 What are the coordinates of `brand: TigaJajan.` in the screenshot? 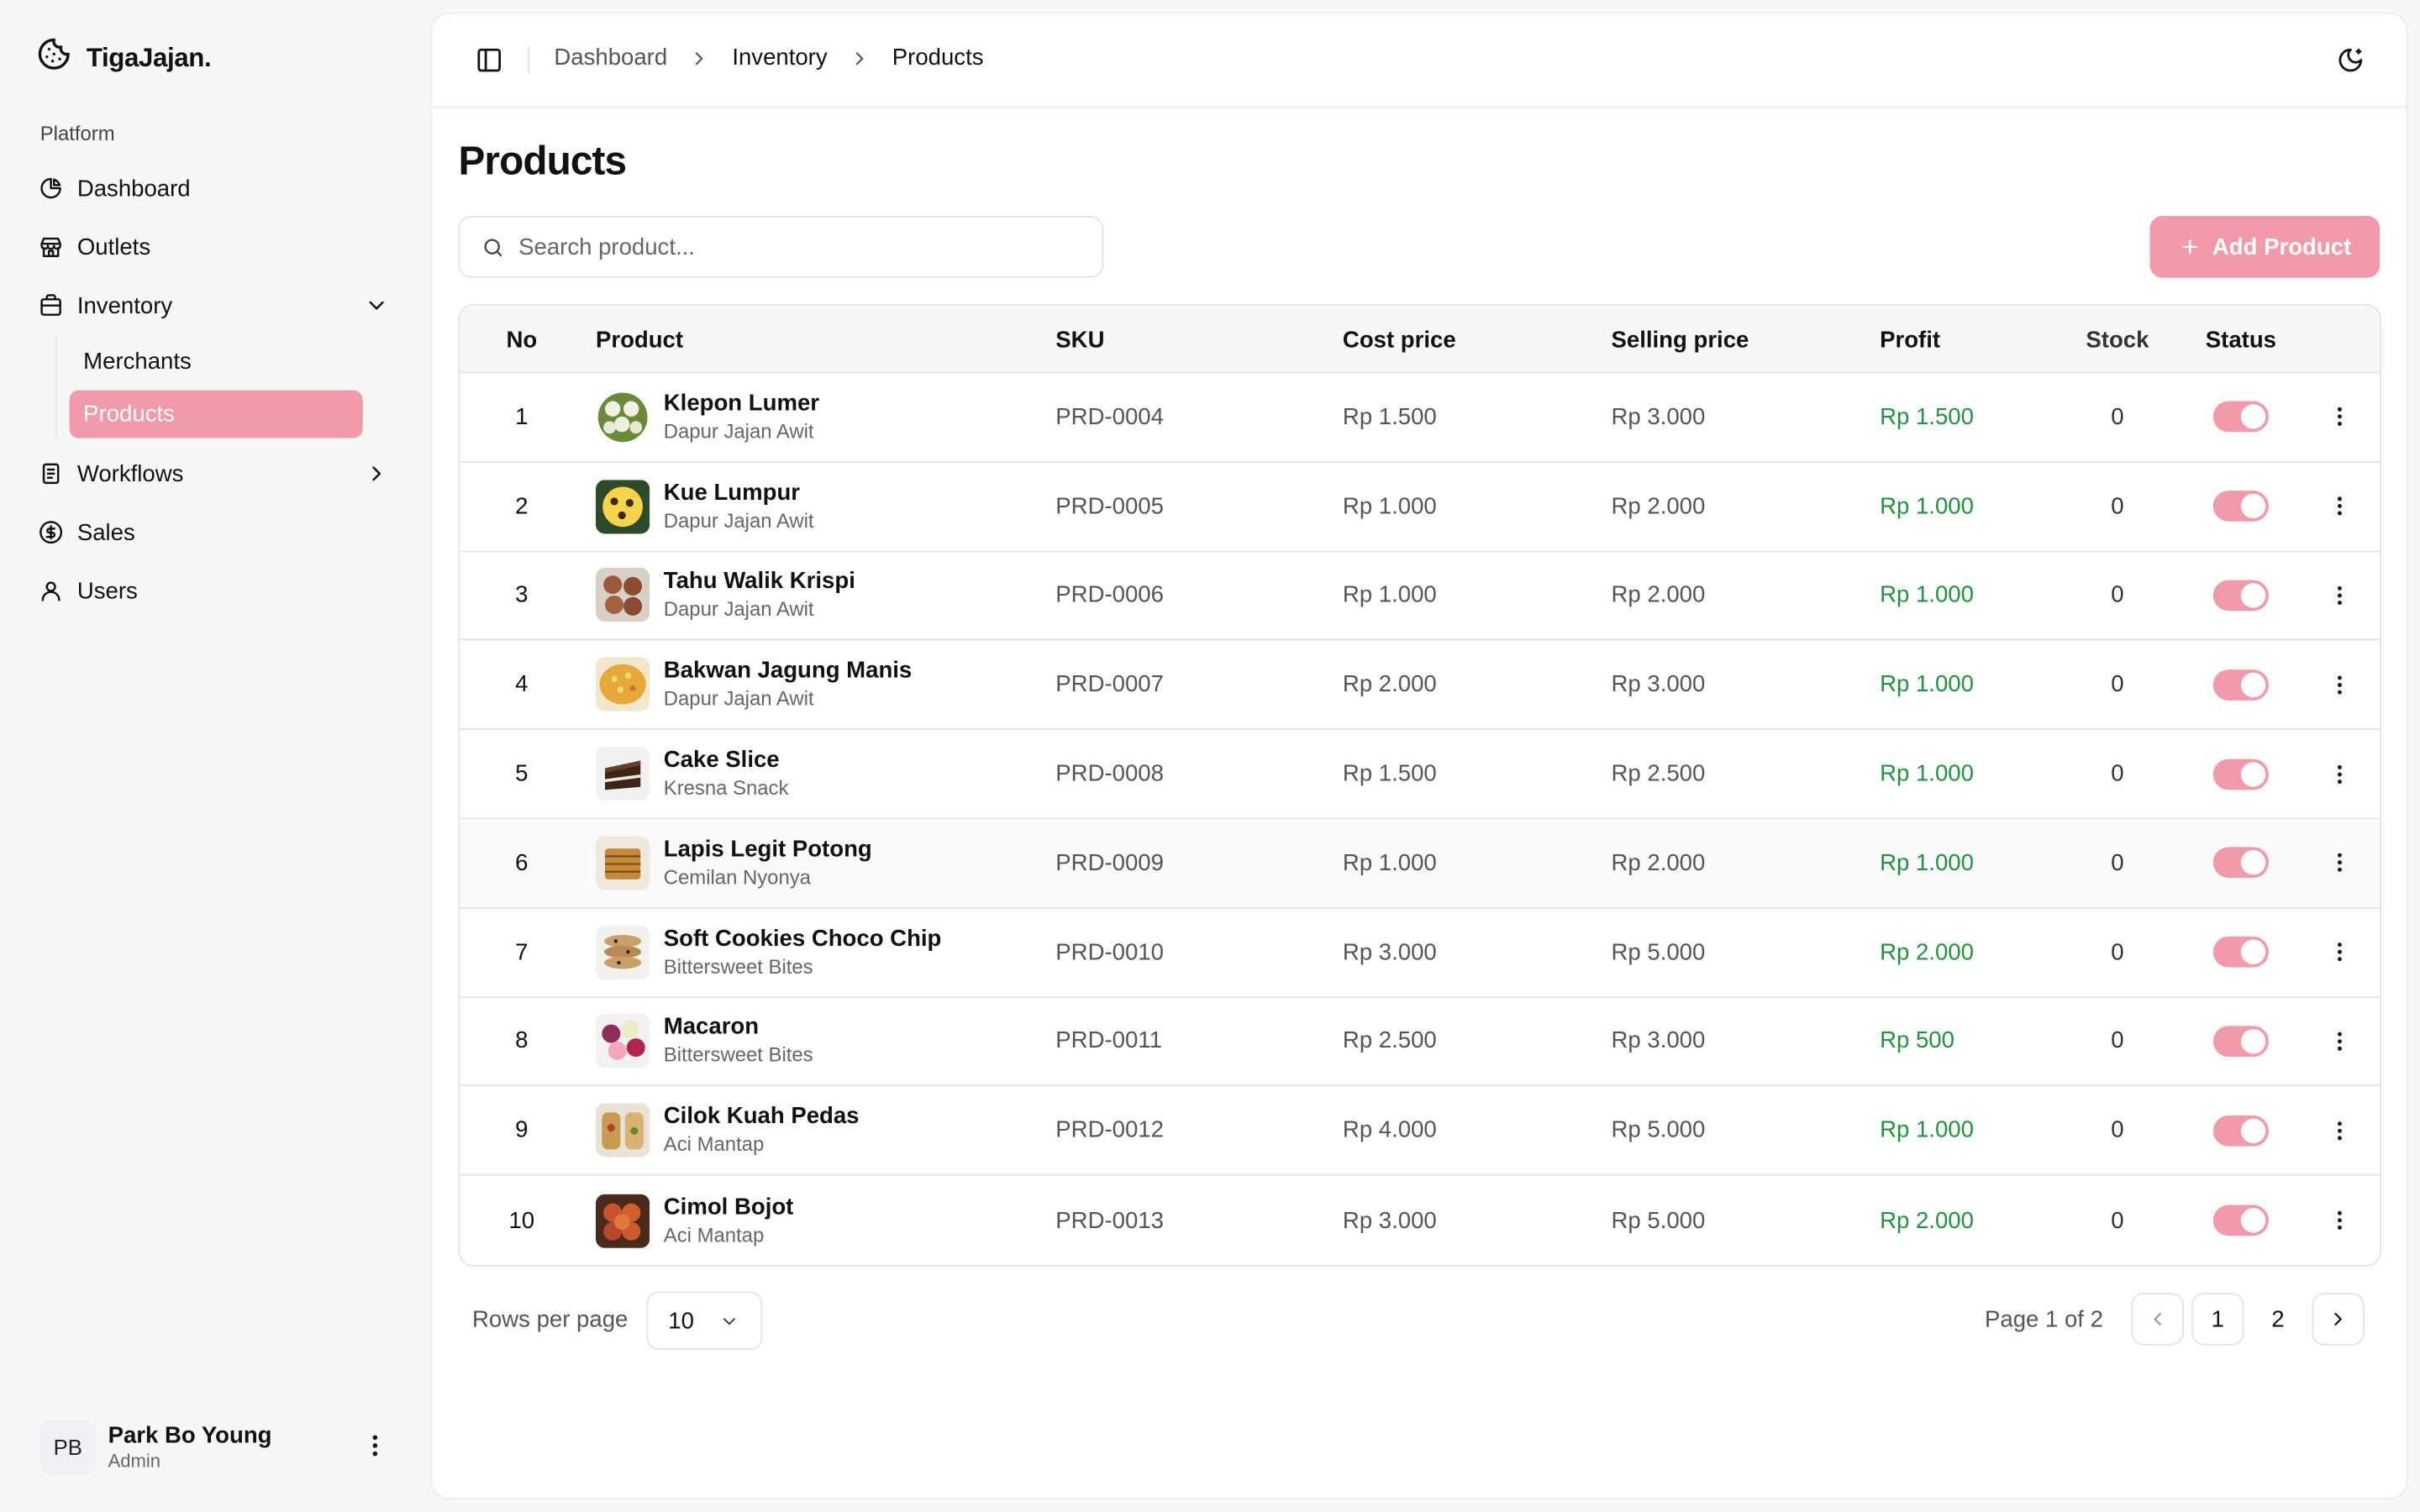 It's located at (124, 58).